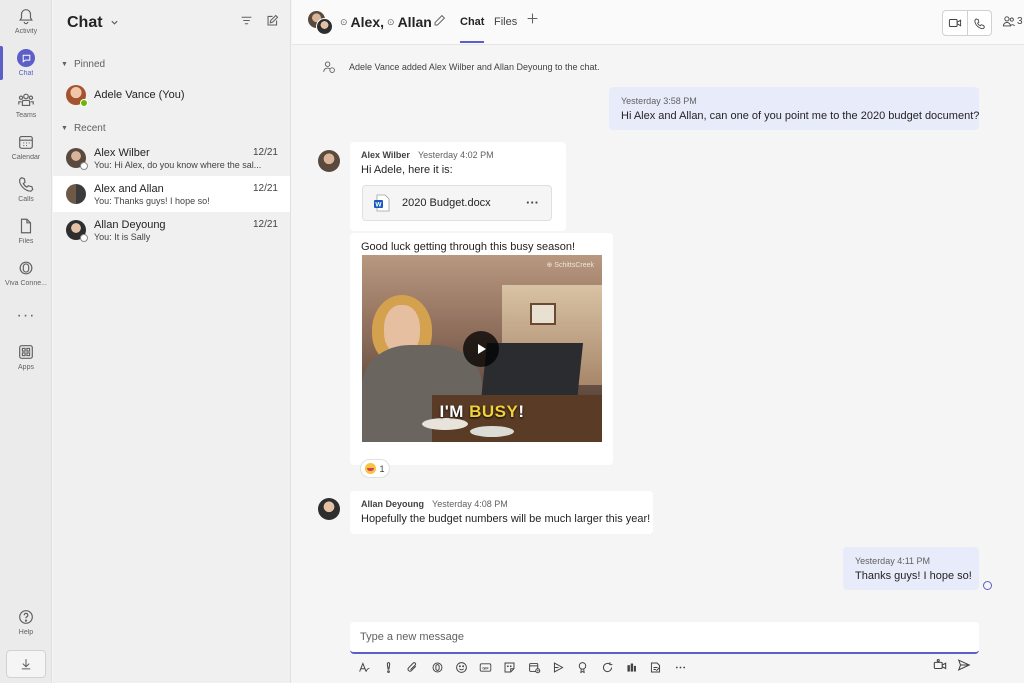  I want to click on gif-caption-highlight: BUSY, so click(494, 411).